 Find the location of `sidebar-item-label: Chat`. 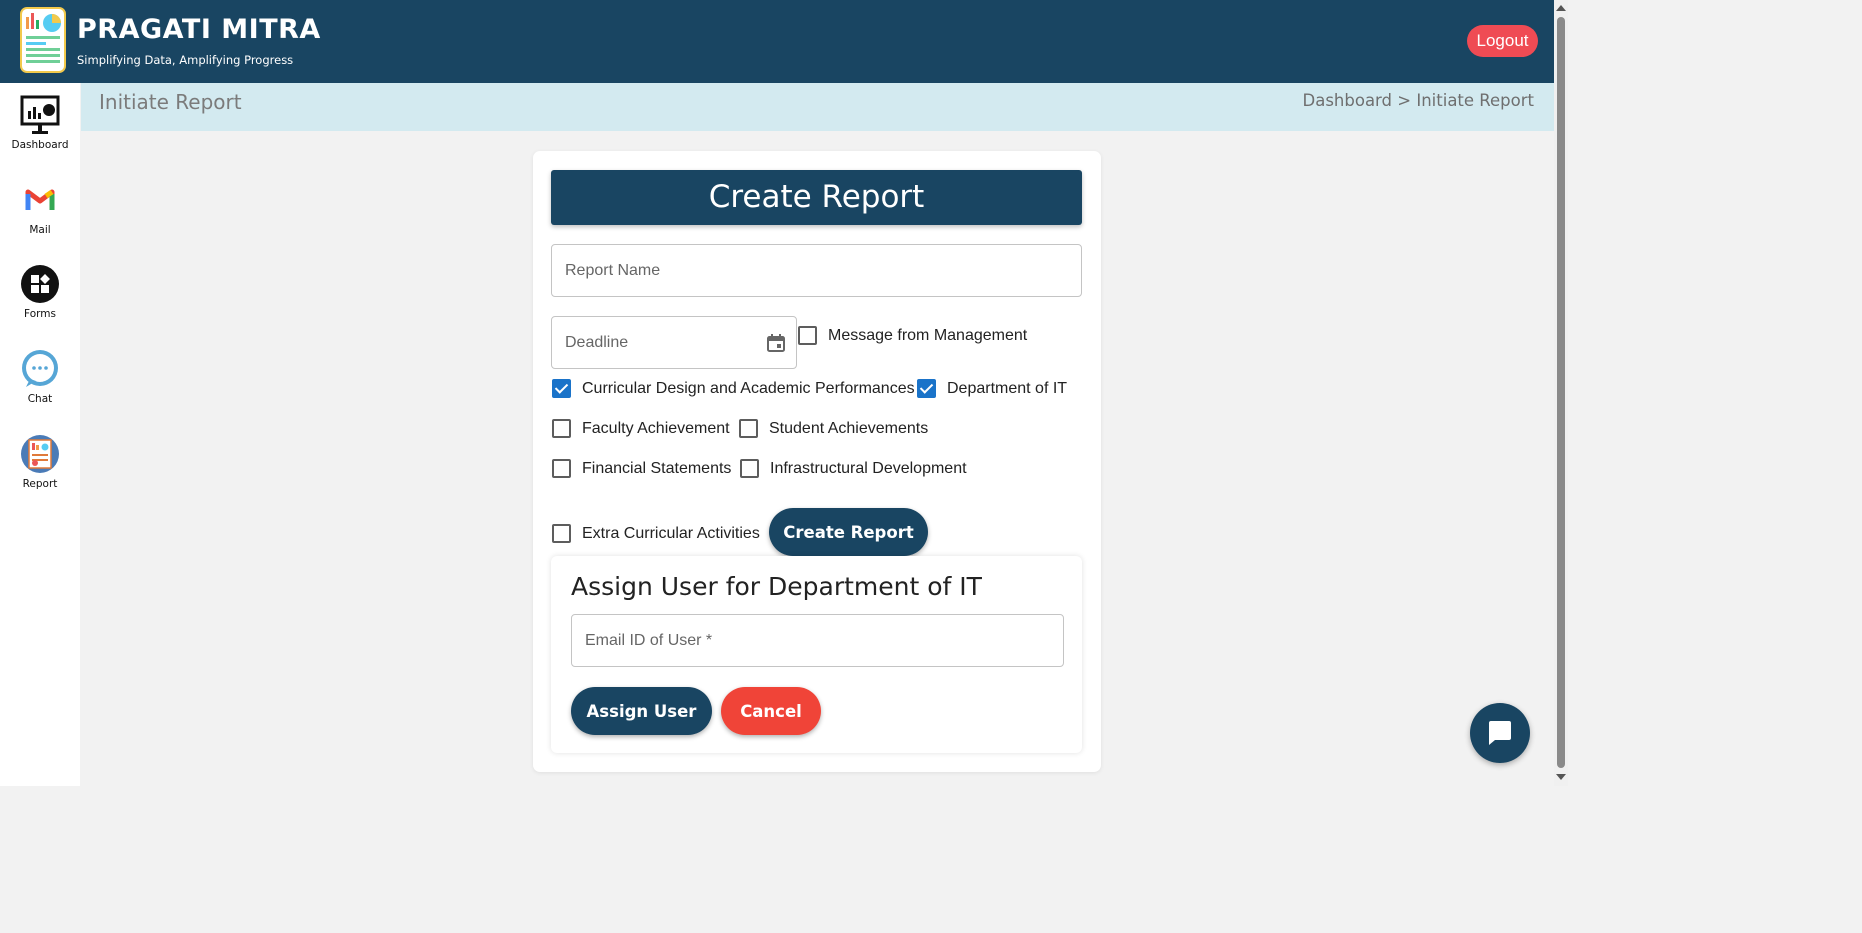

sidebar-item-label: Chat is located at coordinates (40, 399).